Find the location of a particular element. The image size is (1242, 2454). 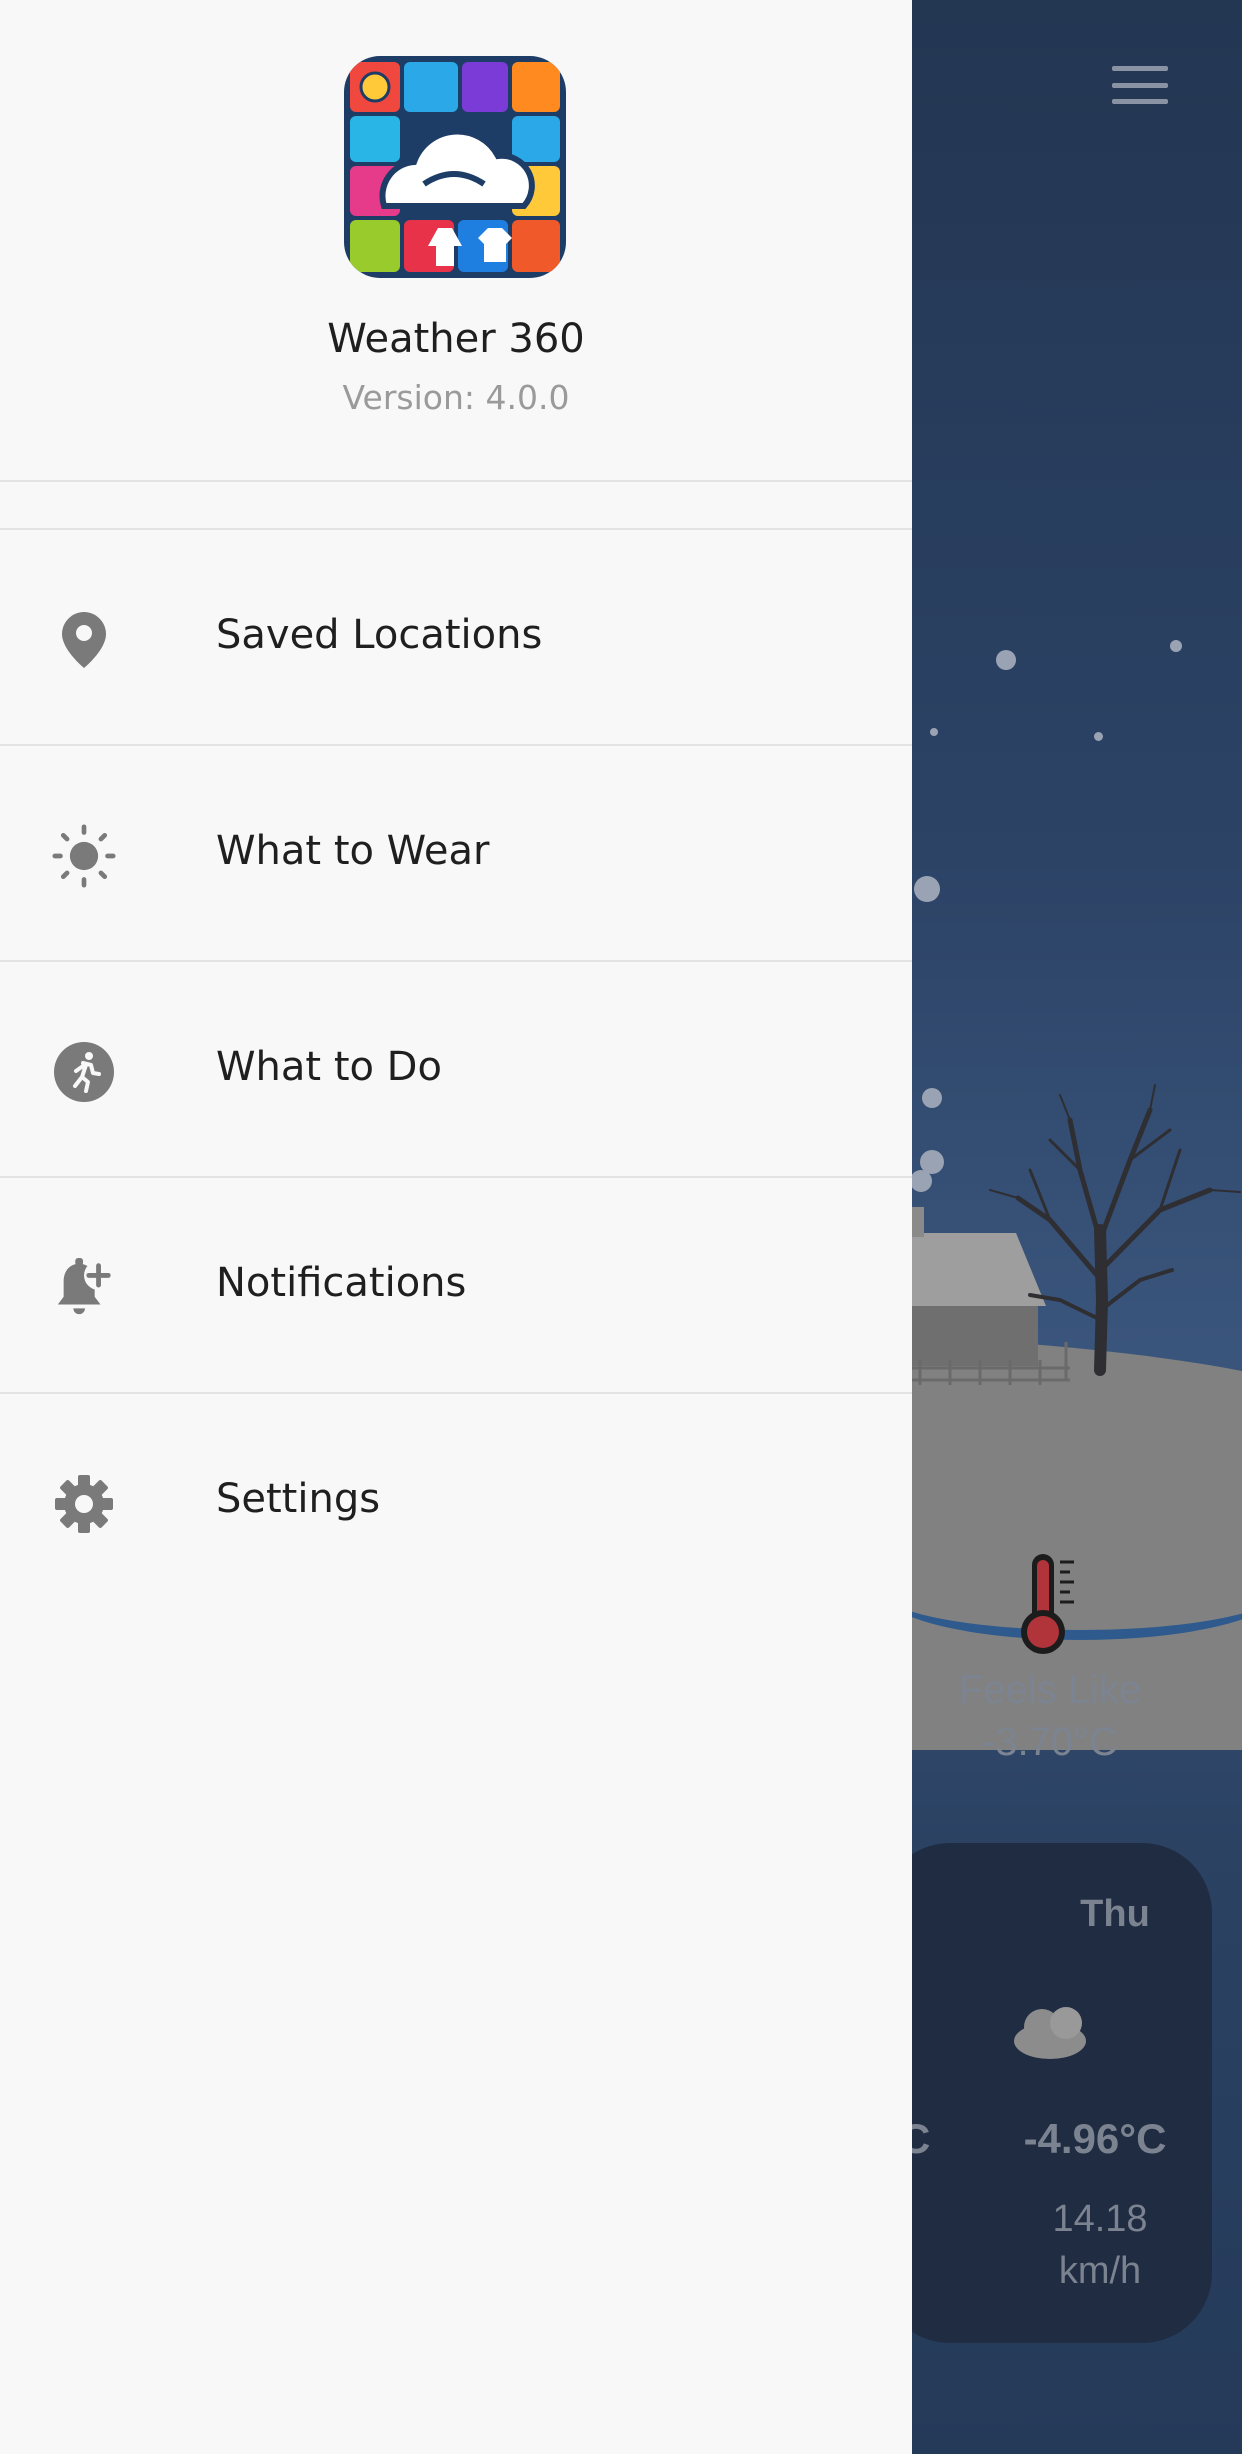

menu-item-settings: Settings is located at coordinates (456, 1502).